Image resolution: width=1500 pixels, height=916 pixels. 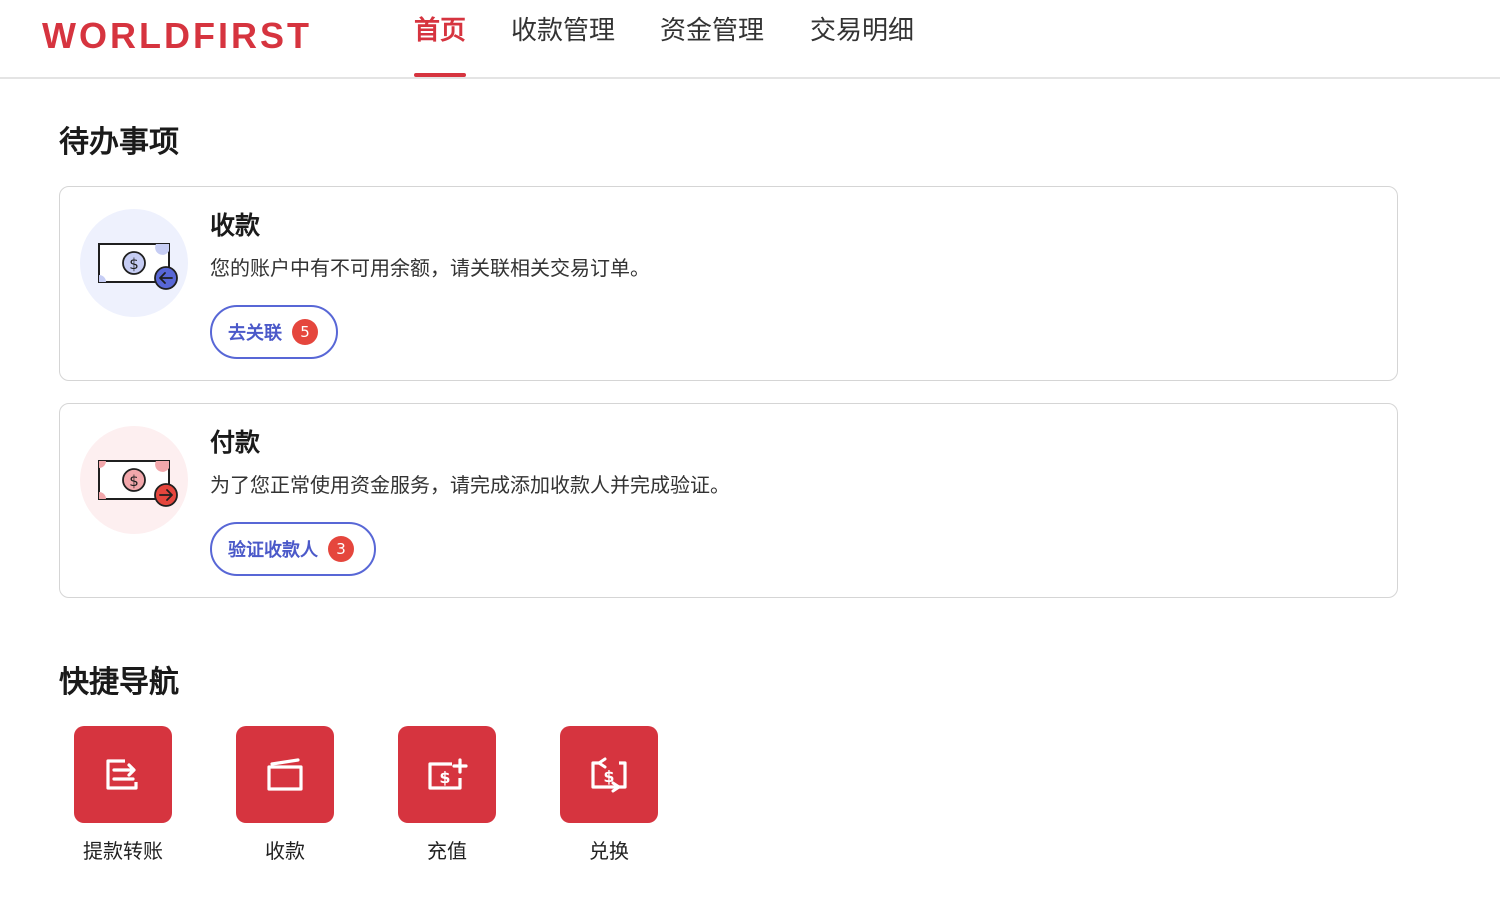 What do you see at coordinates (119, 682) in the screenshot?
I see `quick-nav-title: 快捷导航` at bounding box center [119, 682].